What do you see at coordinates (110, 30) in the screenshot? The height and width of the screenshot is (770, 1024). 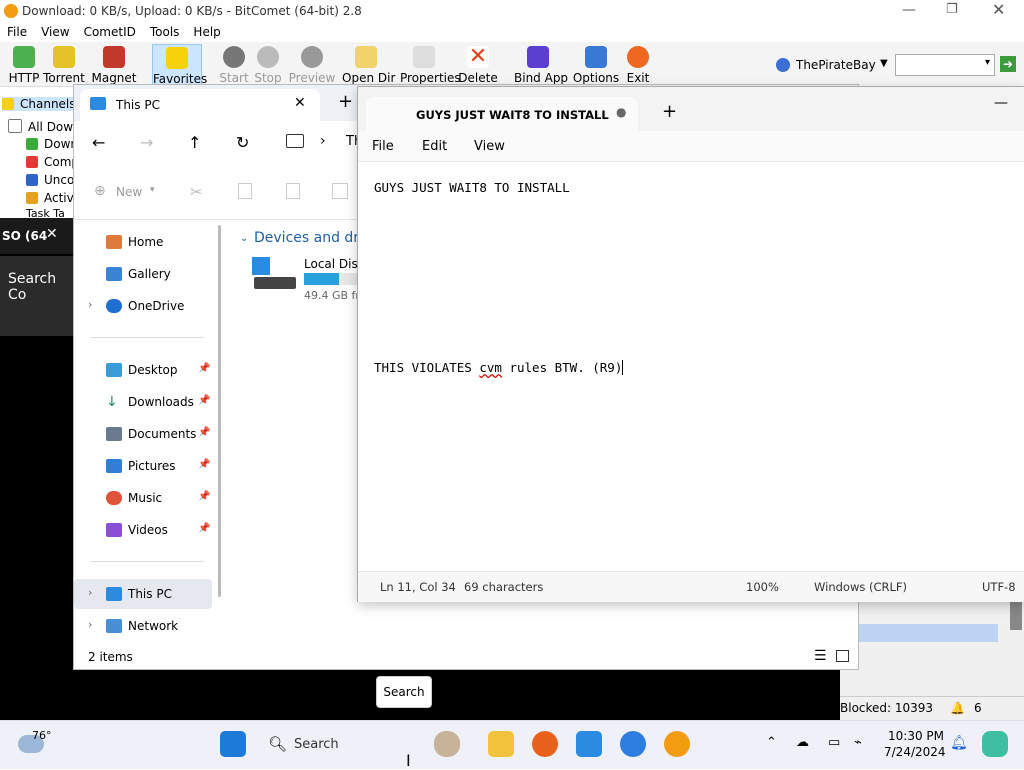 I see `menu-cometid: CometID` at bounding box center [110, 30].